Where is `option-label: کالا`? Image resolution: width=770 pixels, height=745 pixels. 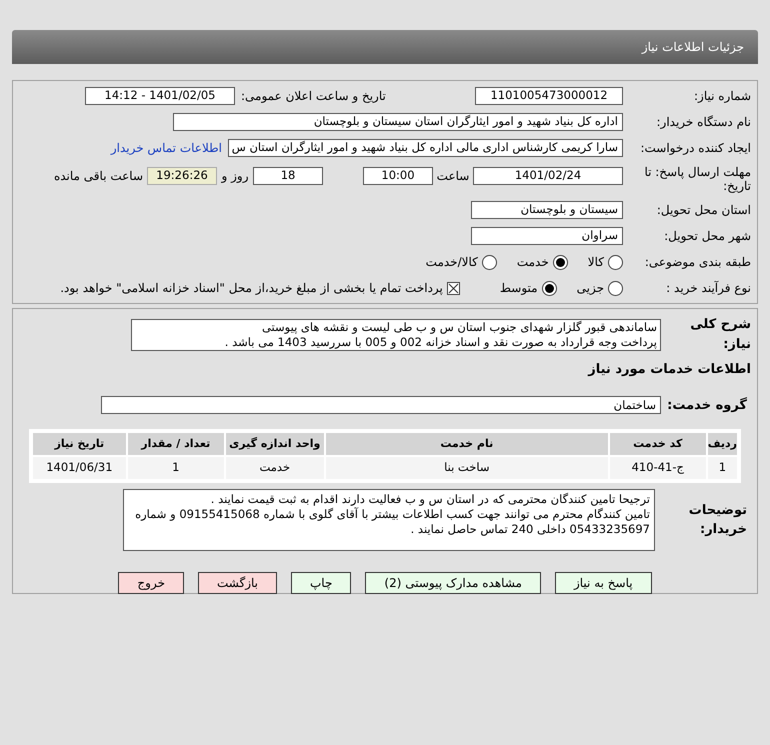
option-label: کالا is located at coordinates (596, 262).